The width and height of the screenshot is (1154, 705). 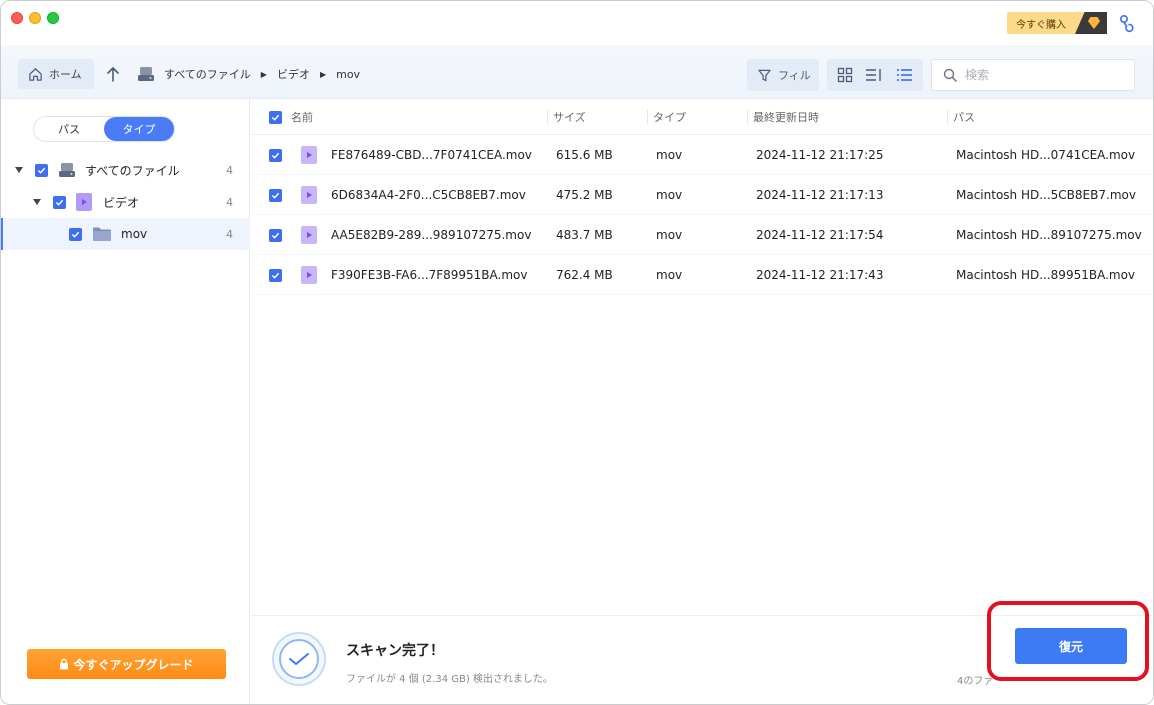 I want to click on file-path: Macintosh HD...89107275.mov, so click(x=1049, y=235).